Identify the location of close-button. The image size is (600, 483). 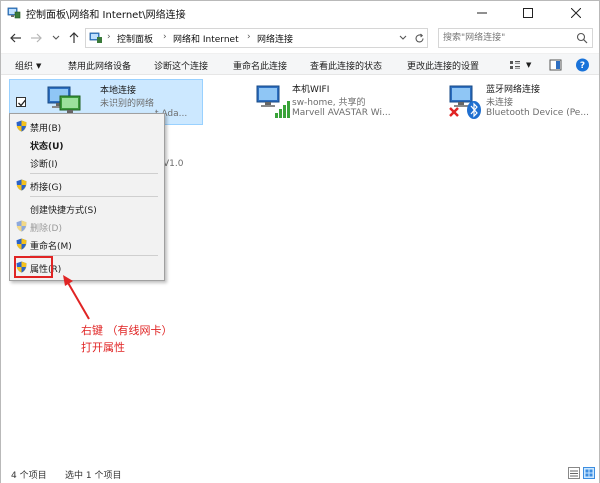
(576, 13).